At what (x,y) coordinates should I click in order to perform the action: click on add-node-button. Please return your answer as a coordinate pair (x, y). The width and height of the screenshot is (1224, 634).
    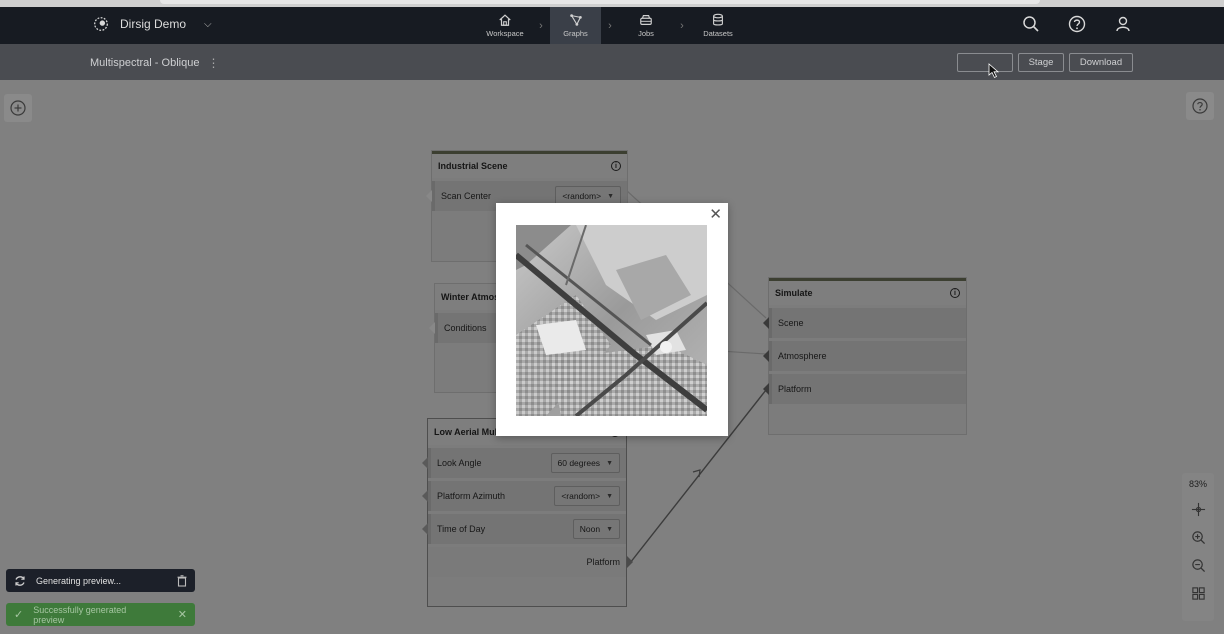
    Looking at the image, I should click on (18, 108).